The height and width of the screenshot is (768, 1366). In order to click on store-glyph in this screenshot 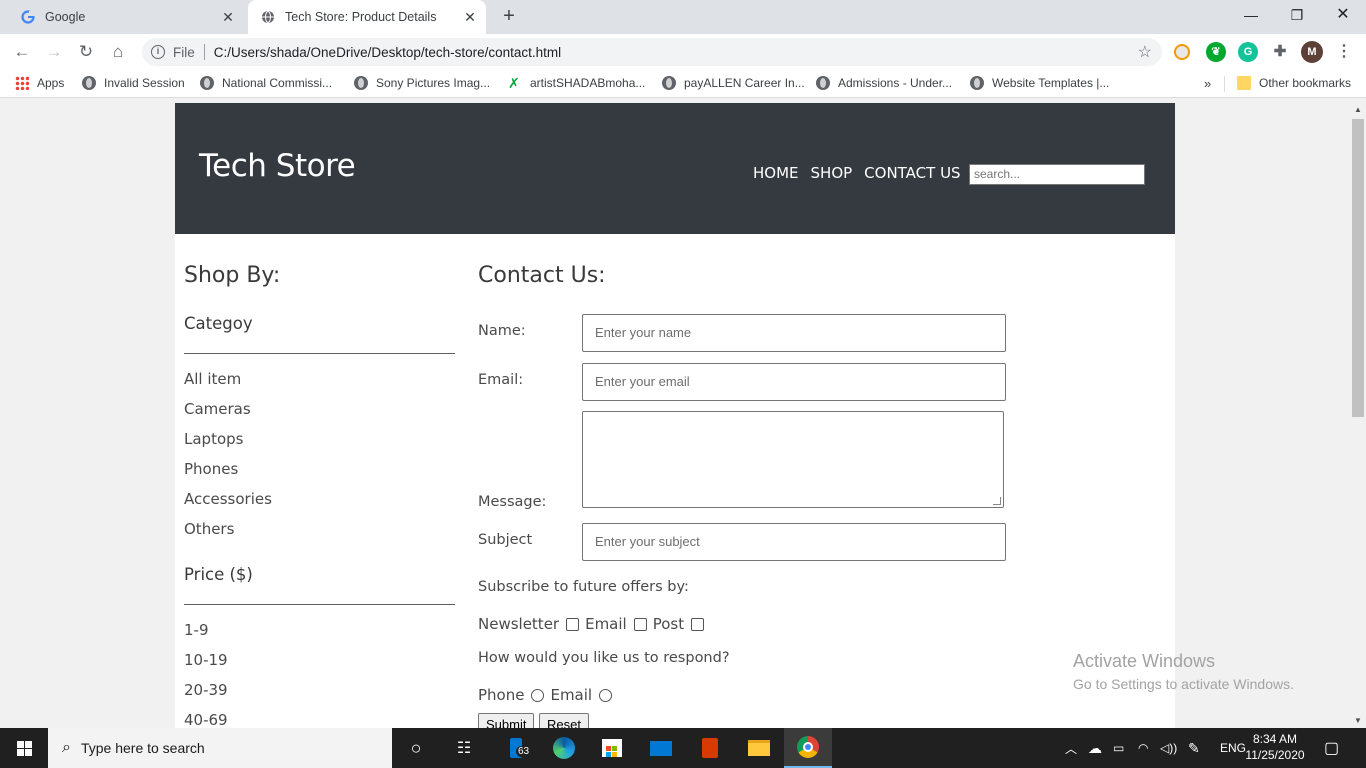, I will do `click(612, 748)`.